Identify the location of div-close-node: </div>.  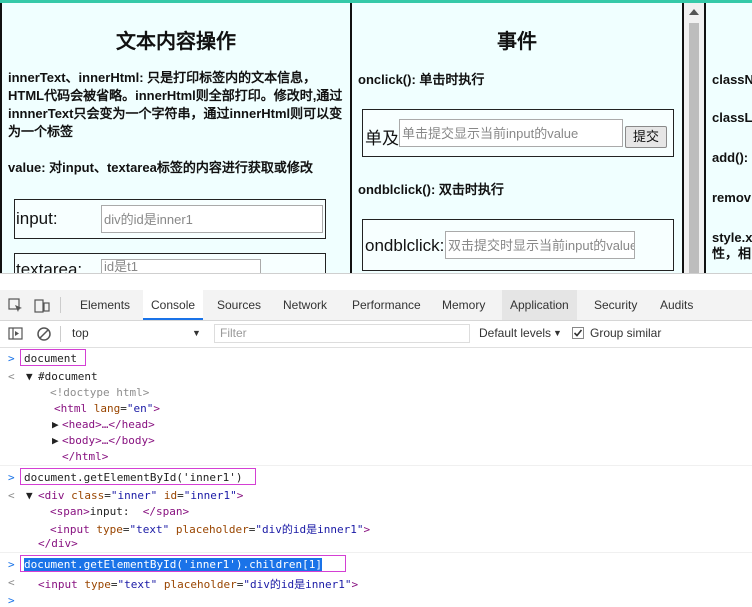
(58, 543).